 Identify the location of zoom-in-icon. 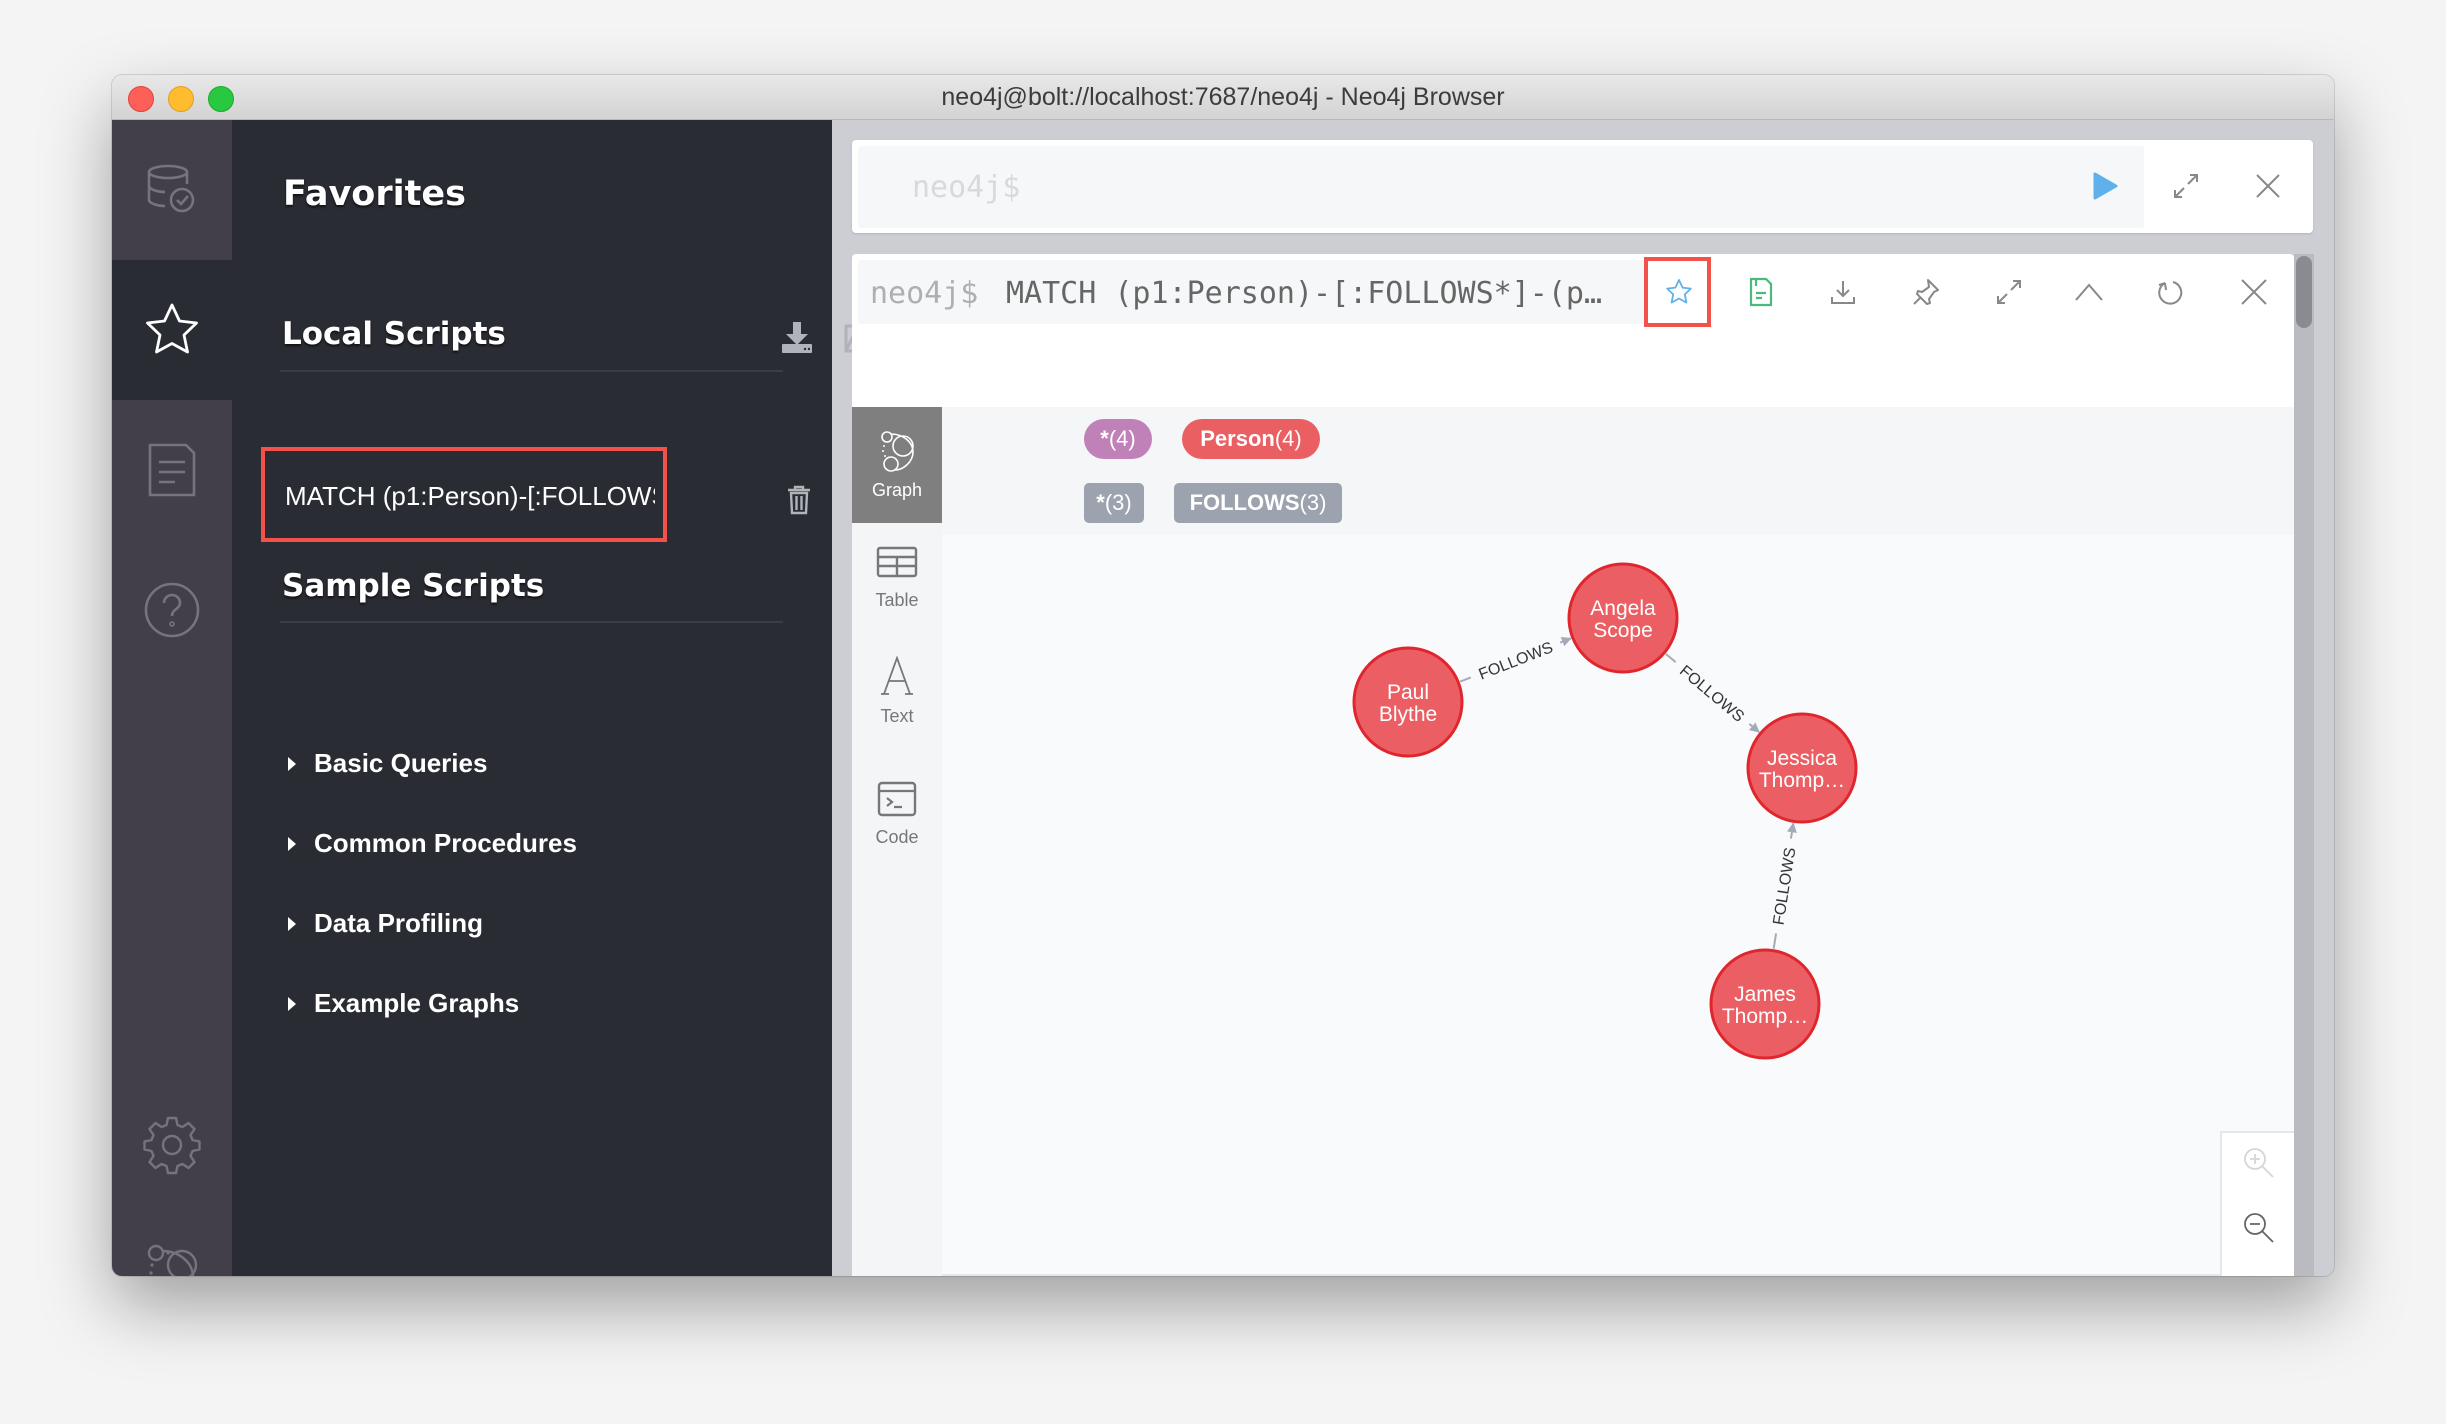
(2259, 1163).